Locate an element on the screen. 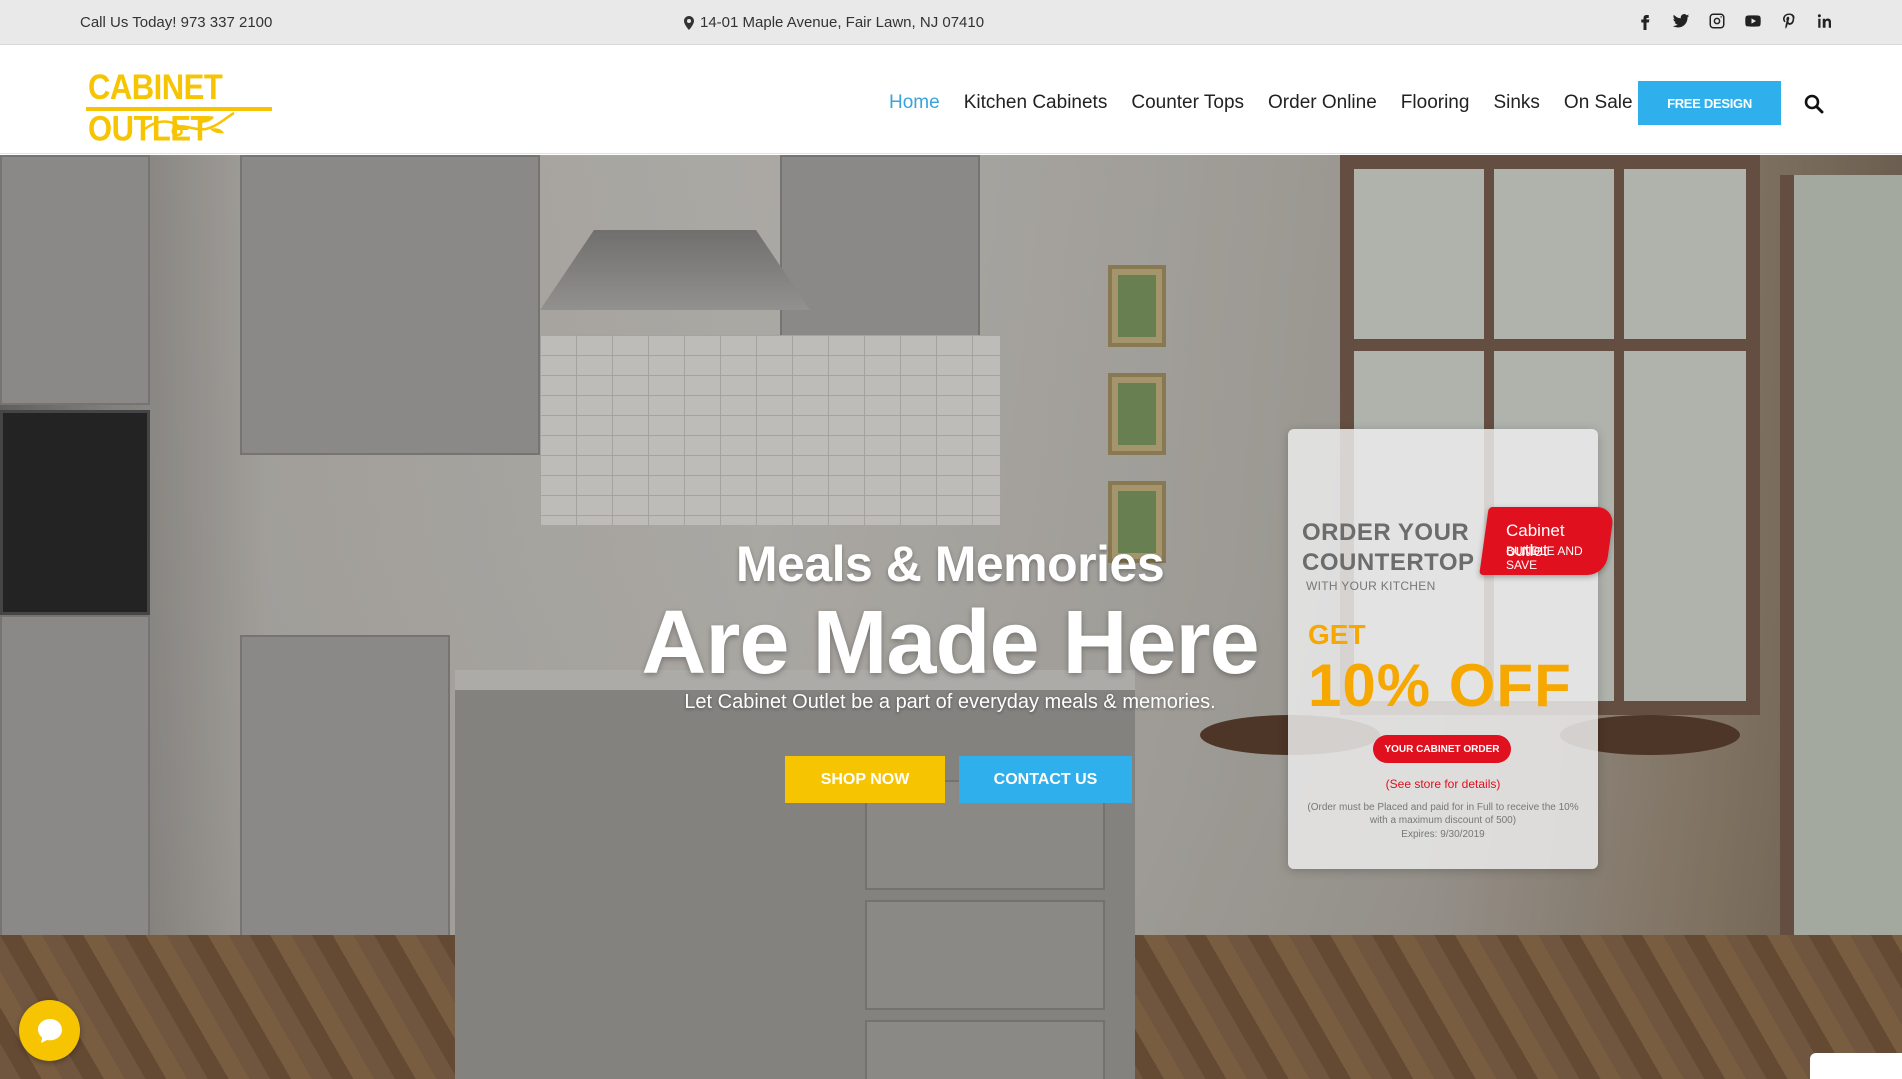 This screenshot has width=1902, height=1079. hero-title: Are Made Here is located at coordinates (950, 643).